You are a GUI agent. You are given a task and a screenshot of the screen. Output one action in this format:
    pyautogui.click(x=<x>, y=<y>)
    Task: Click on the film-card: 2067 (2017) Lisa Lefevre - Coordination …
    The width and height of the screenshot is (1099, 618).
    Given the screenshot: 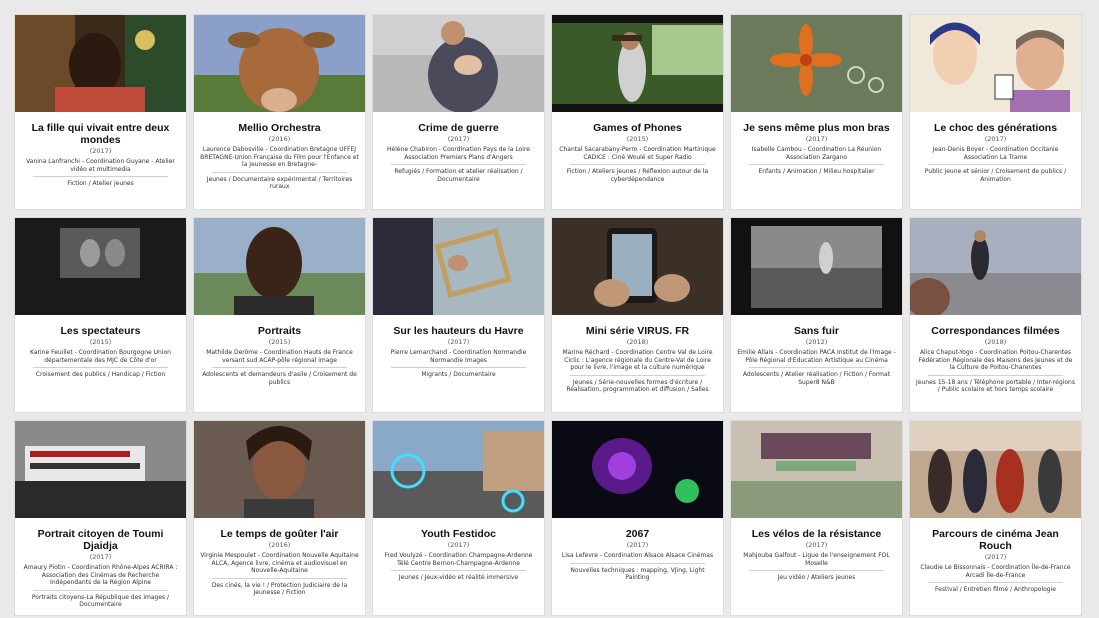 What is the action you would take?
    pyautogui.click(x=637, y=518)
    